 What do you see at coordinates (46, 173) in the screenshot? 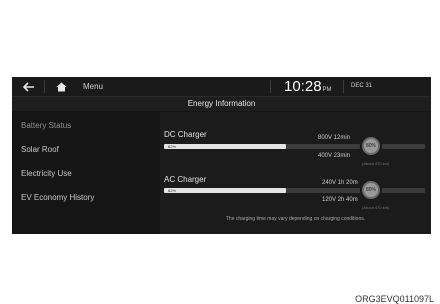
I see `sidebar-item-electricity-use: Electricity Use` at bounding box center [46, 173].